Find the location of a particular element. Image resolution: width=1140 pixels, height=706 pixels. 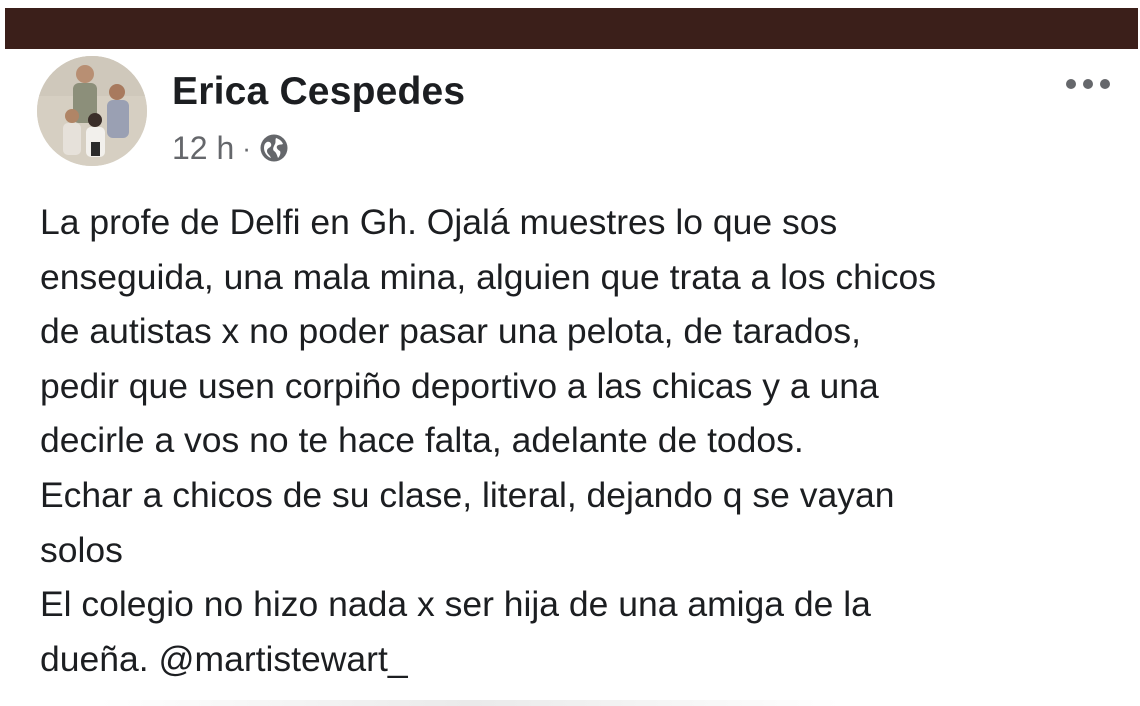

post-line: dueña. is located at coordinates (94, 658).